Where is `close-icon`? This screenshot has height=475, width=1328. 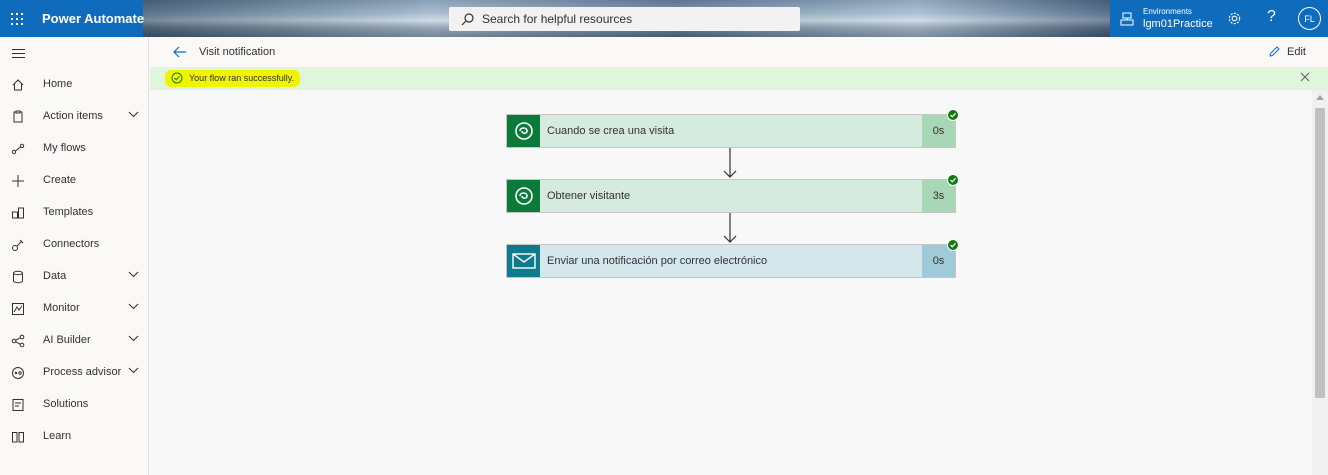
close-icon is located at coordinates (1305, 77).